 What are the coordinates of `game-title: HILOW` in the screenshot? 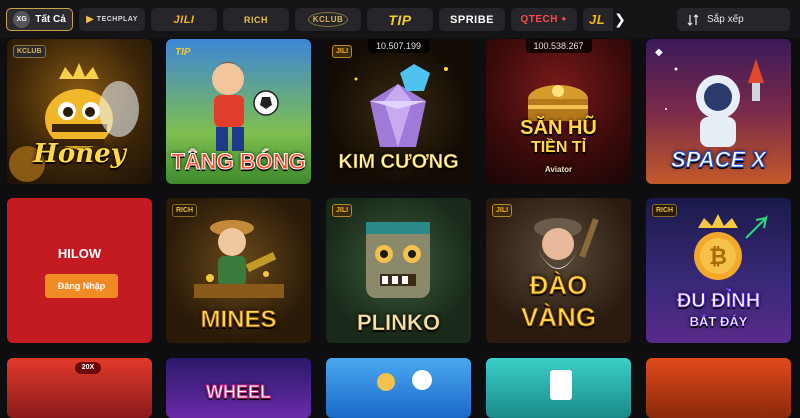 It's located at (79, 253).